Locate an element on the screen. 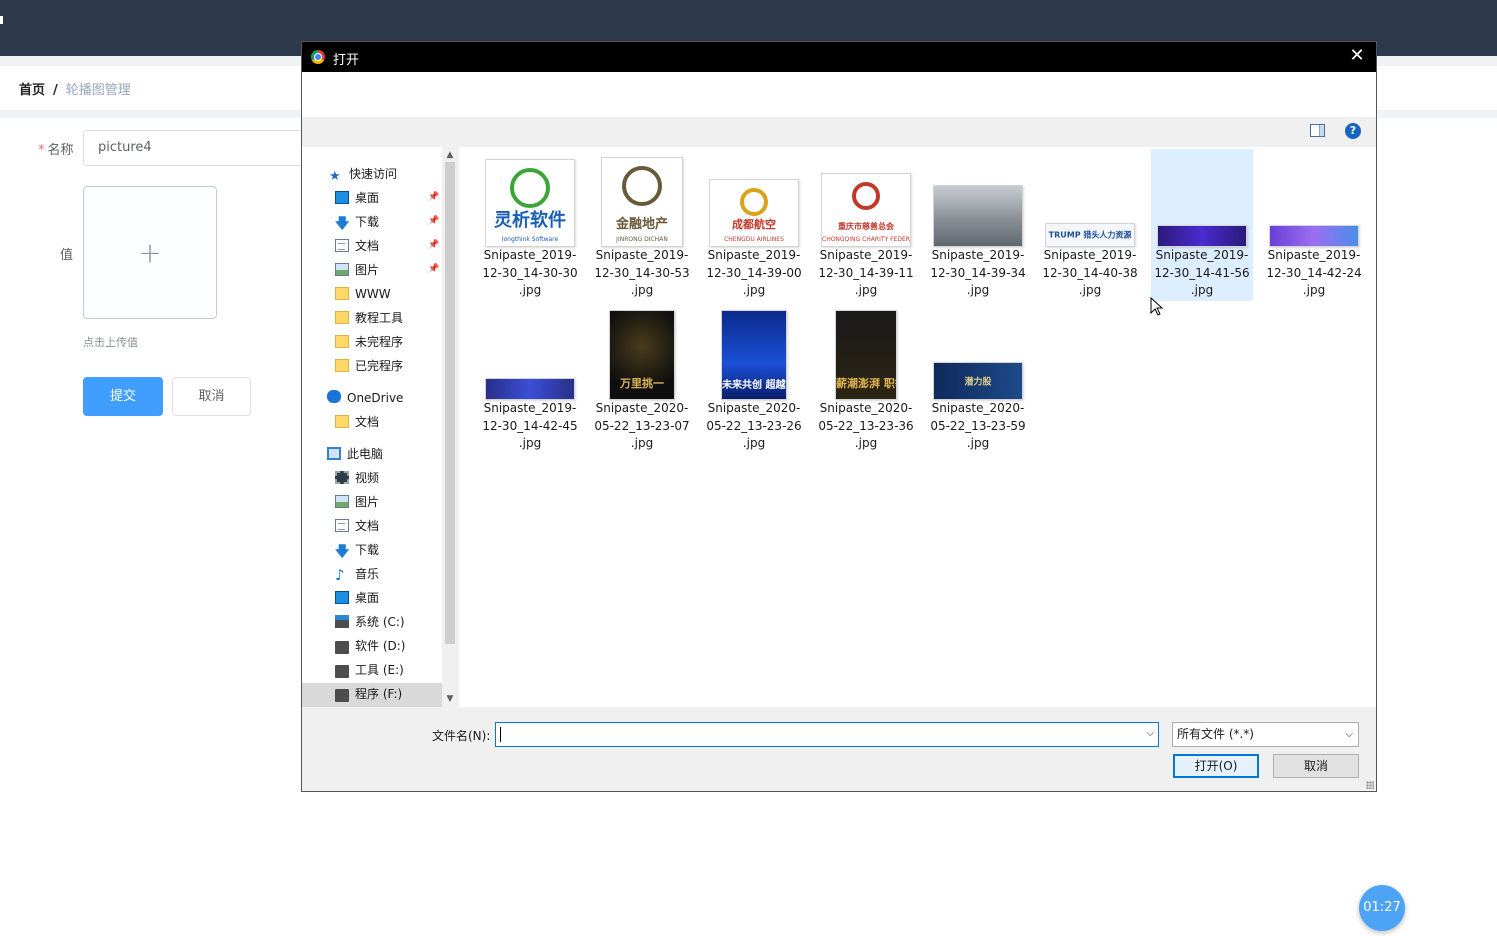 This screenshot has width=1497, height=936. file-tile: 潜力股 Snipaste_2020- 05-22_13-23-59 .jpg is located at coordinates (978, 378).